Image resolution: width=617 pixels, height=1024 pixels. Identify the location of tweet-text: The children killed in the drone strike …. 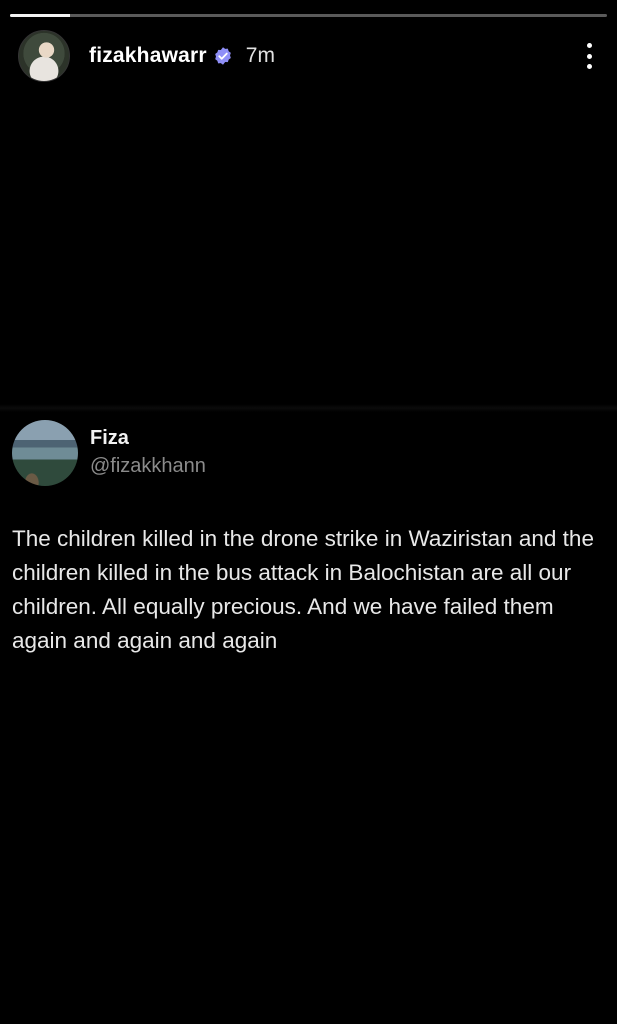
(303, 589).